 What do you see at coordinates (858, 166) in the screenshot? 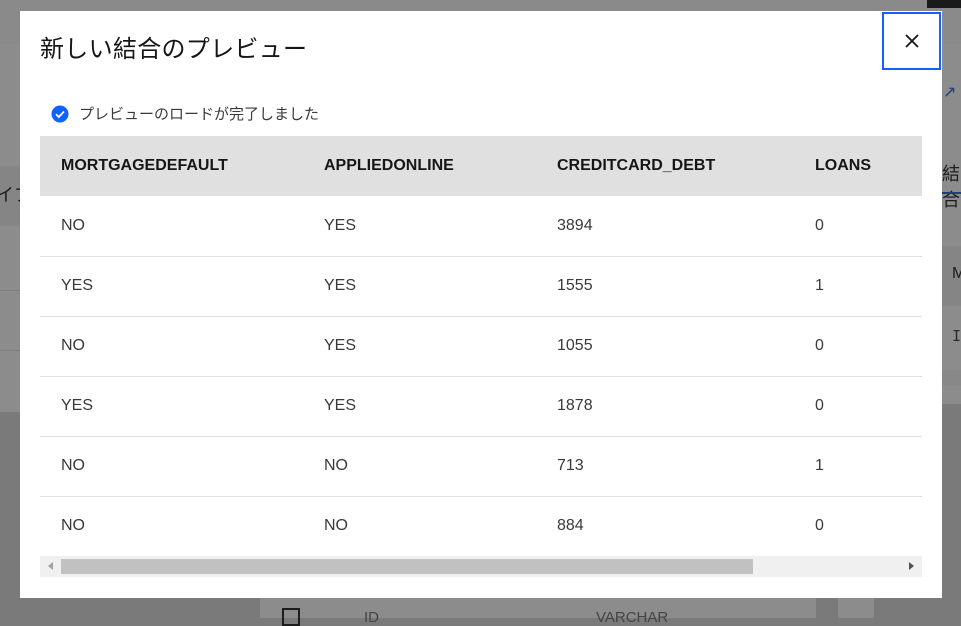
I see `column-header: LOANS` at bounding box center [858, 166].